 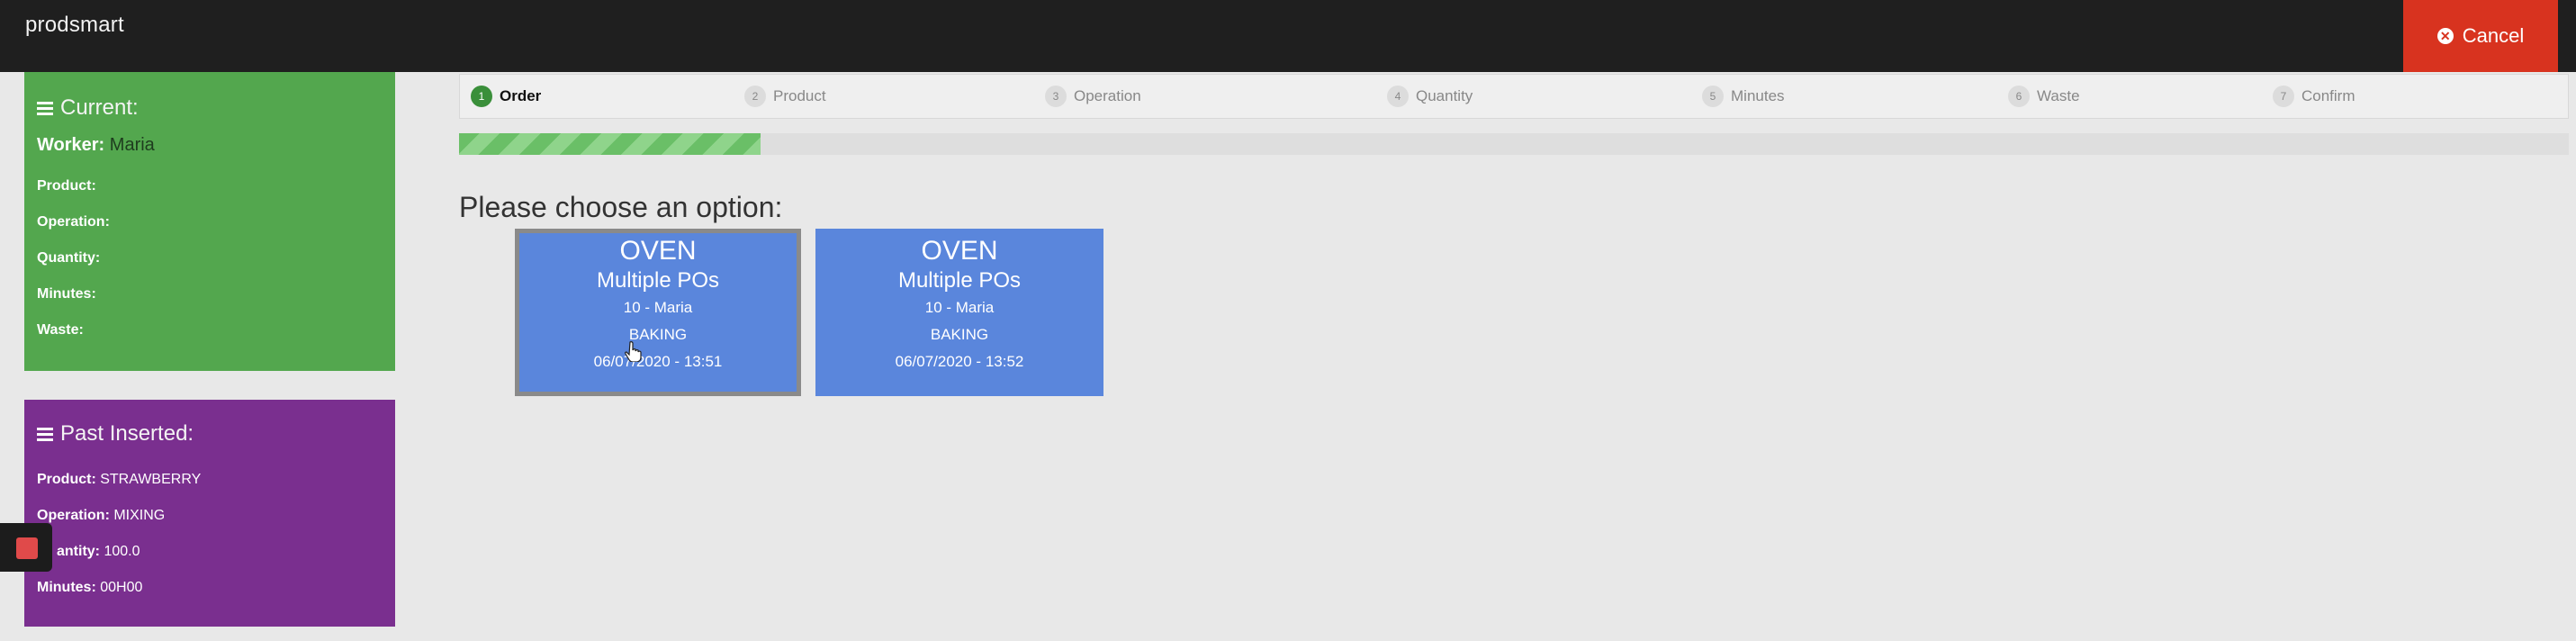 I want to click on current-panel-title: Current:, so click(x=88, y=108).